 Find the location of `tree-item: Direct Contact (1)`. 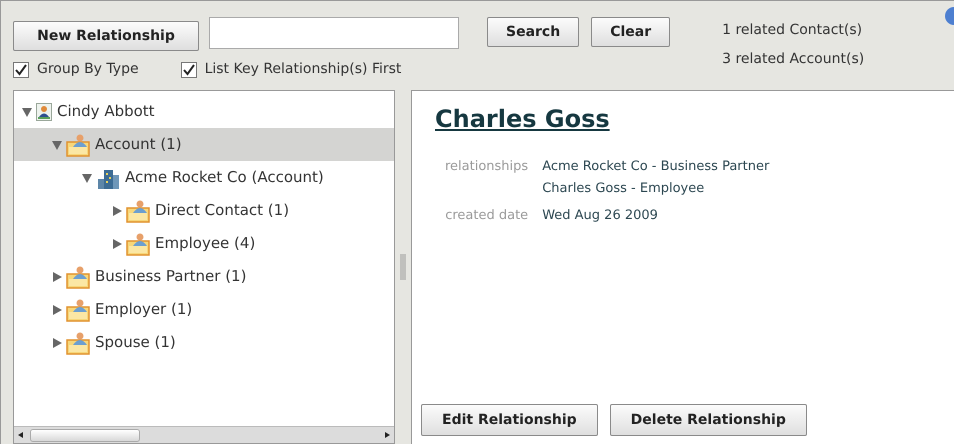

tree-item: Direct Contact (1) is located at coordinates (204, 210).